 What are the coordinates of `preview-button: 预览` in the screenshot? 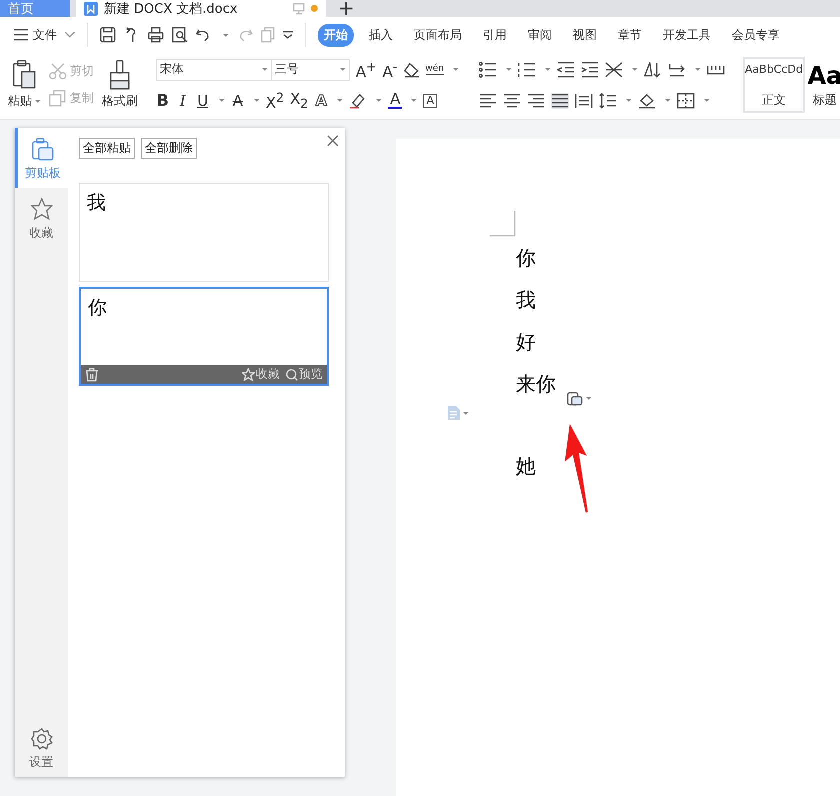 It's located at (304, 374).